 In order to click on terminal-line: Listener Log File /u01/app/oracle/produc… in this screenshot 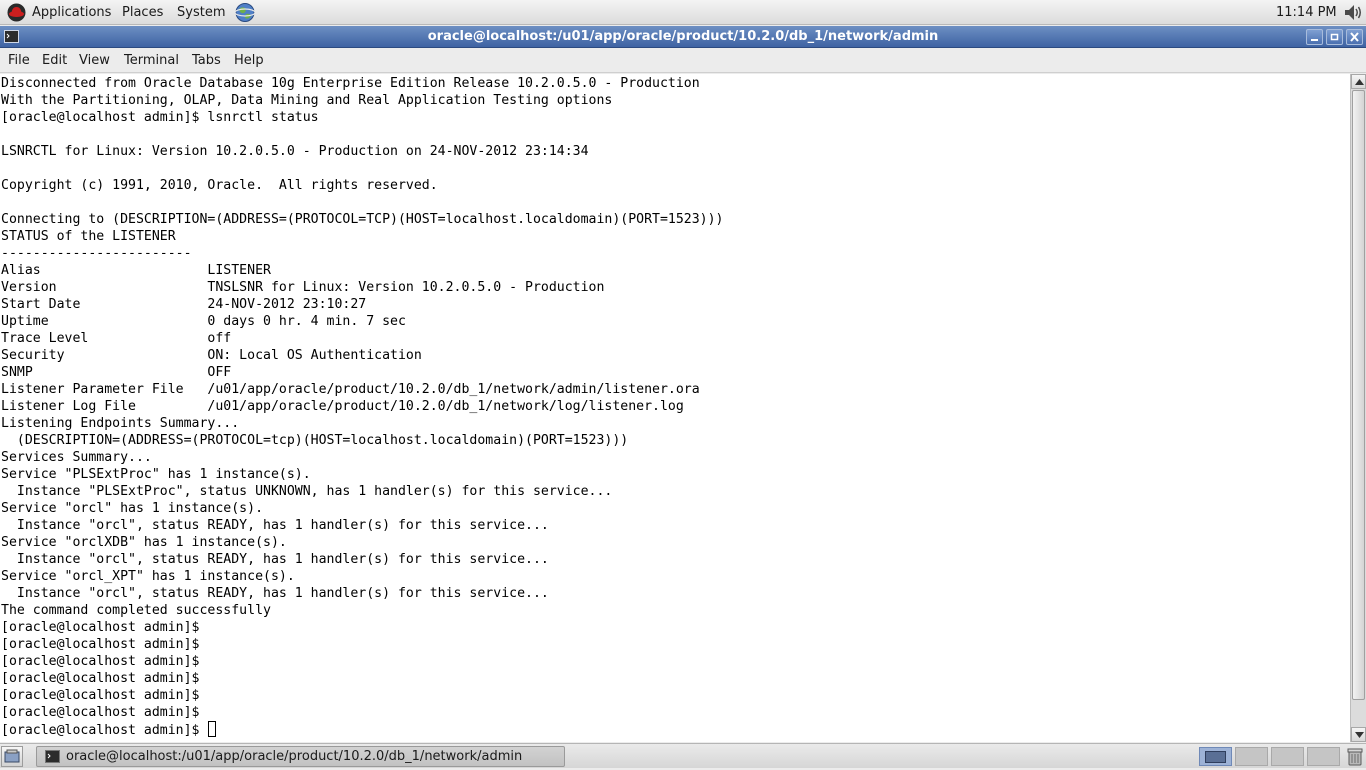, I will do `click(342, 406)`.